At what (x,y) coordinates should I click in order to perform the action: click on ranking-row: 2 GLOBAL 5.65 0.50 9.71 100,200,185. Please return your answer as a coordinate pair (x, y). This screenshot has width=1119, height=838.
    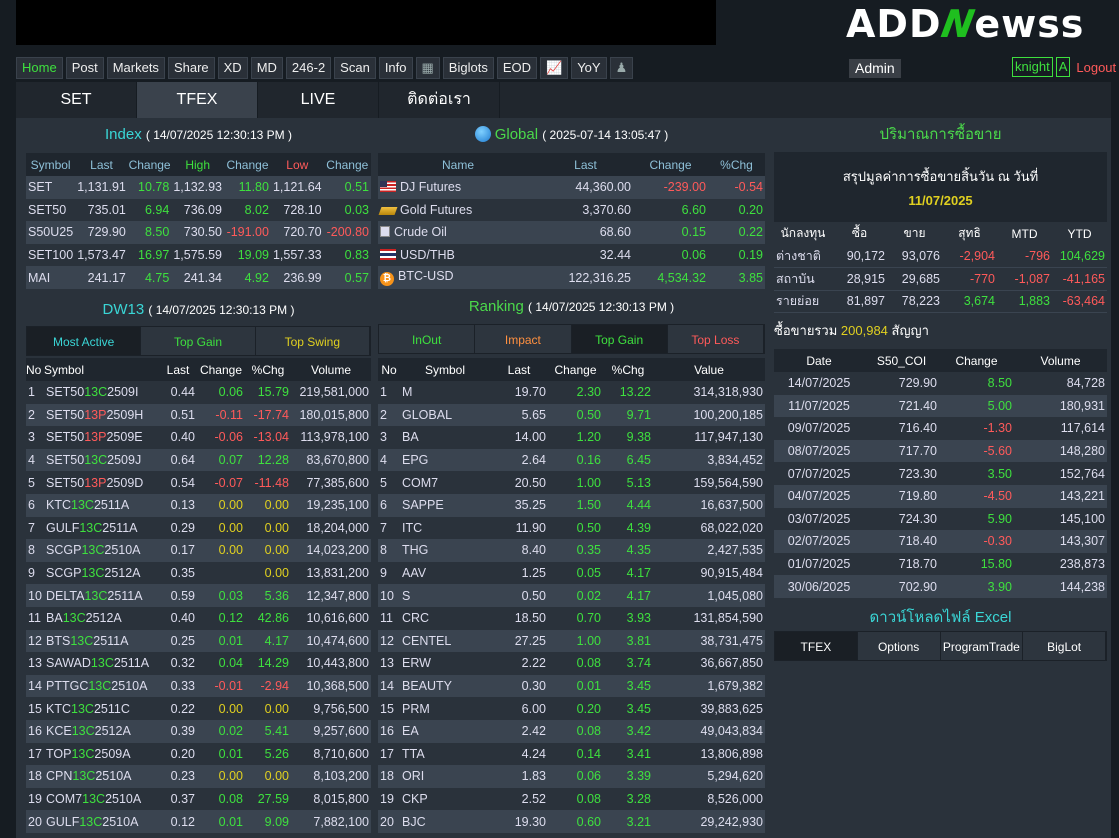
    Looking at the image, I should click on (571, 415).